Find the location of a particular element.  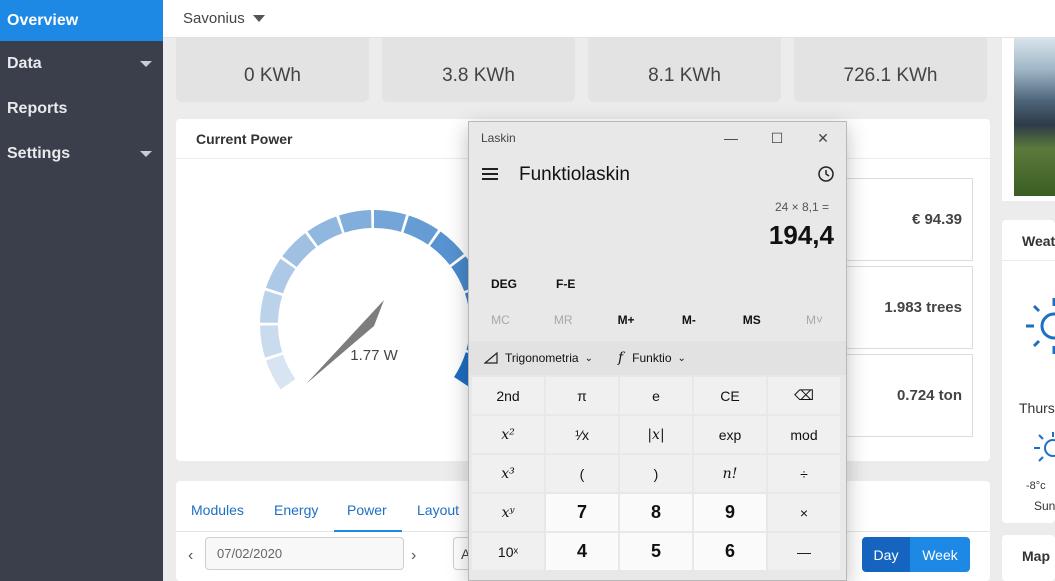

gauge-needle is located at coordinates (345, 342).